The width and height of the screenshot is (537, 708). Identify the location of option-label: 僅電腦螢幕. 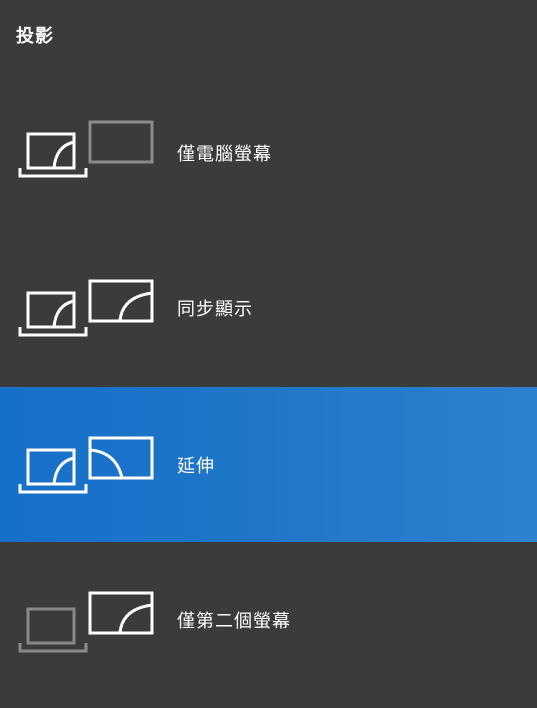
(224, 154).